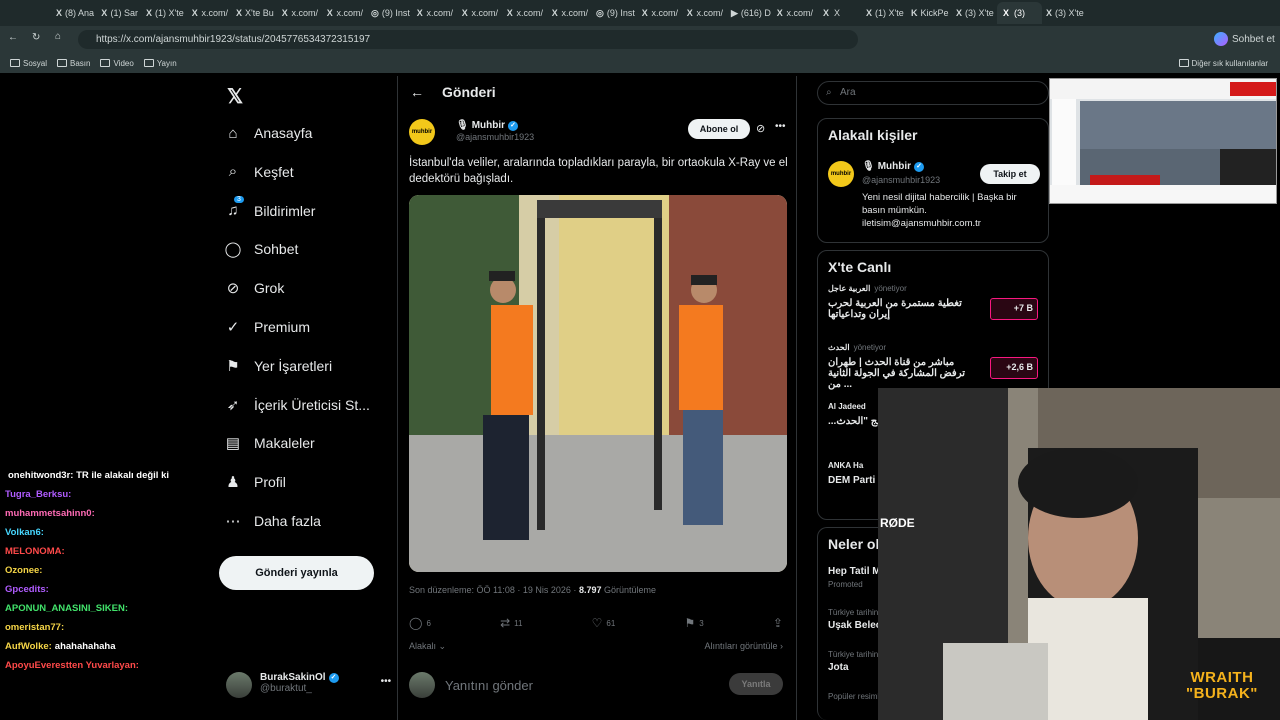  Describe the element at coordinates (259, 13) in the screenshot. I see `tab-label: X'te Bu` at that location.